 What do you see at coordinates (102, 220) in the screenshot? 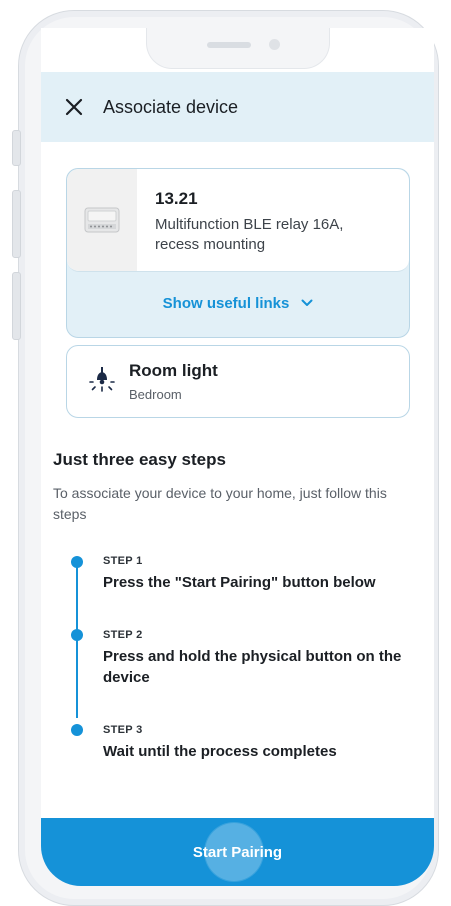
I see `device-image` at bounding box center [102, 220].